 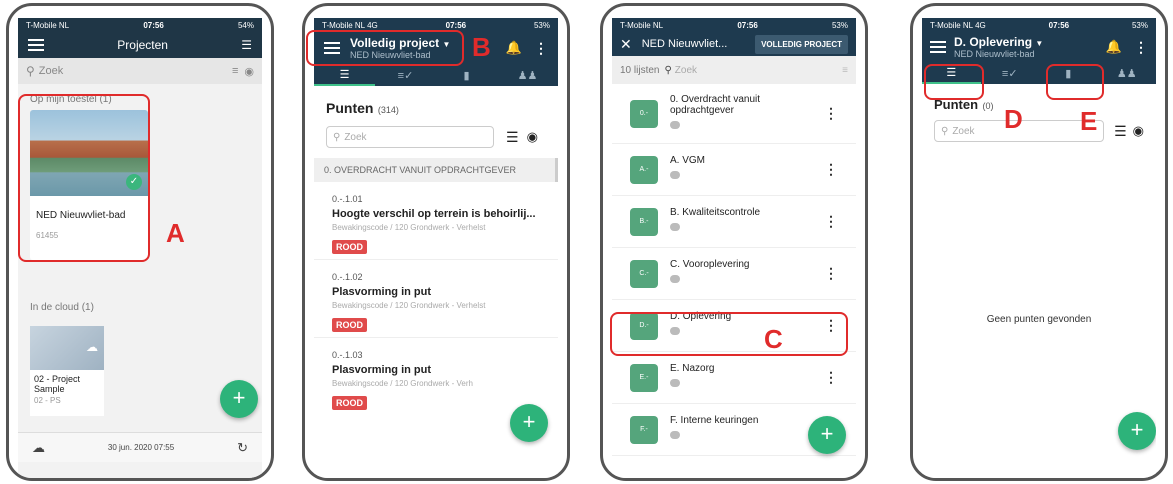 What do you see at coordinates (347, 277) in the screenshot?
I see `item-code: 0.-.1.02` at bounding box center [347, 277].